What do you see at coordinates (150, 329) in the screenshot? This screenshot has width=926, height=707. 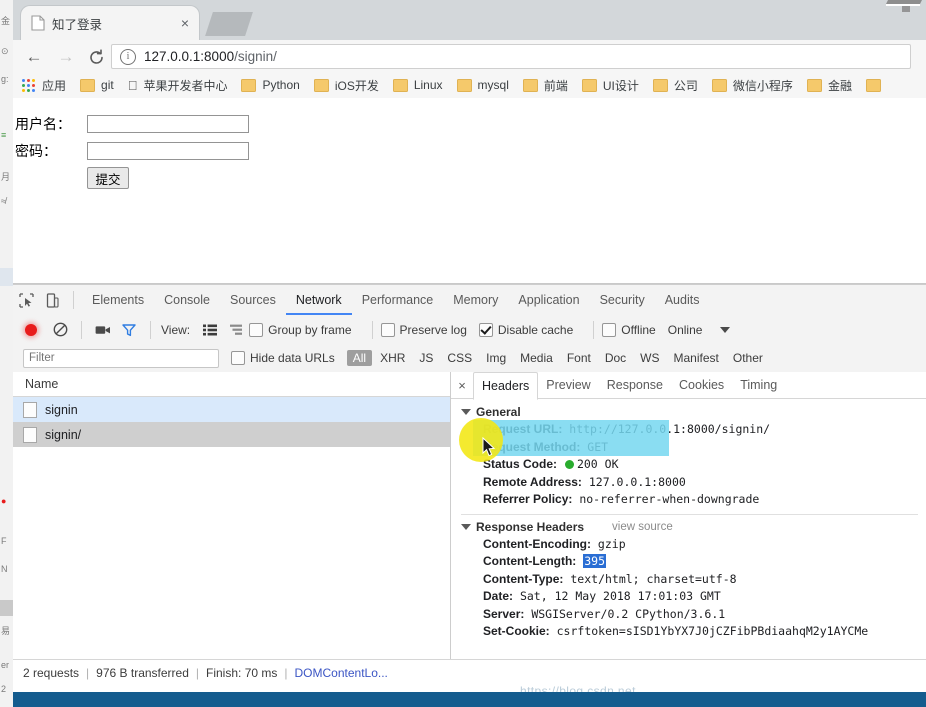 I see `toolbar-divider` at bounding box center [150, 329].